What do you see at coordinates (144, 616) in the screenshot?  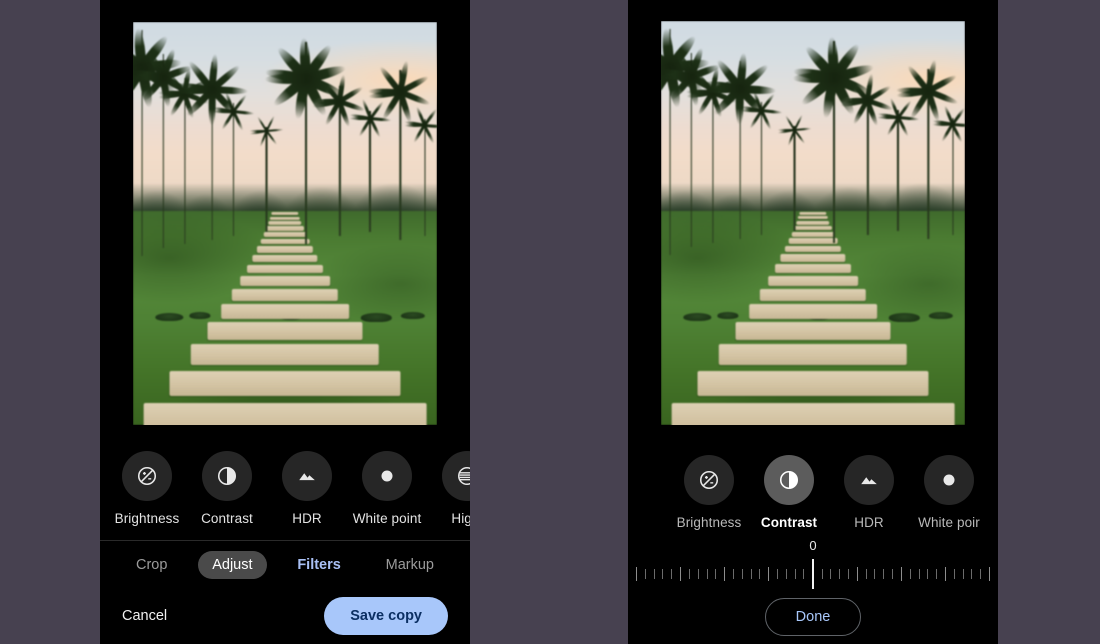 I see `cancel-button: Cancel` at bounding box center [144, 616].